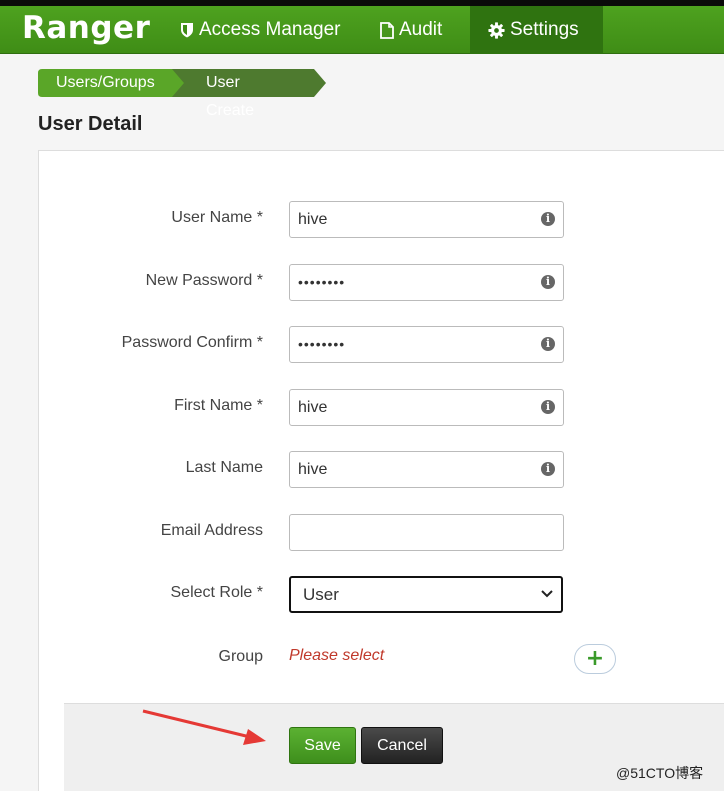 This screenshot has height=791, width=724. Describe the element at coordinates (322, 745) in the screenshot. I see `save-button: Save` at that location.